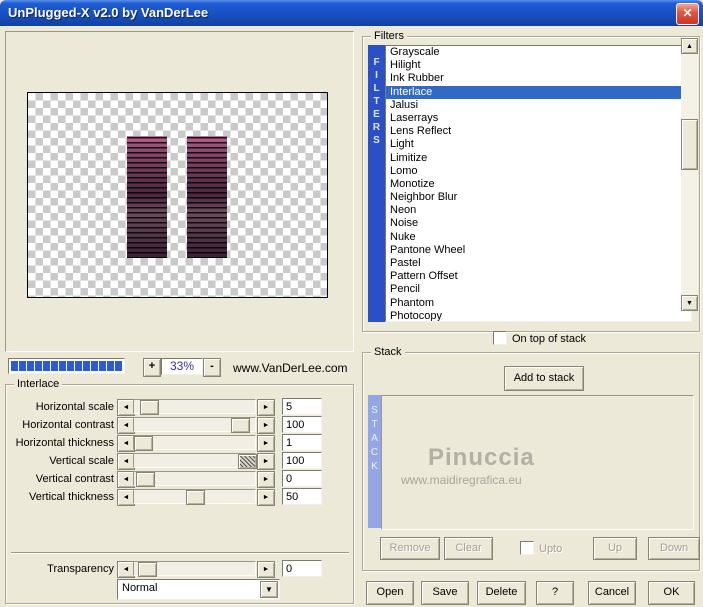  Describe the element at coordinates (147, 197) in the screenshot. I see `preview-interlaced-column-left` at that location.